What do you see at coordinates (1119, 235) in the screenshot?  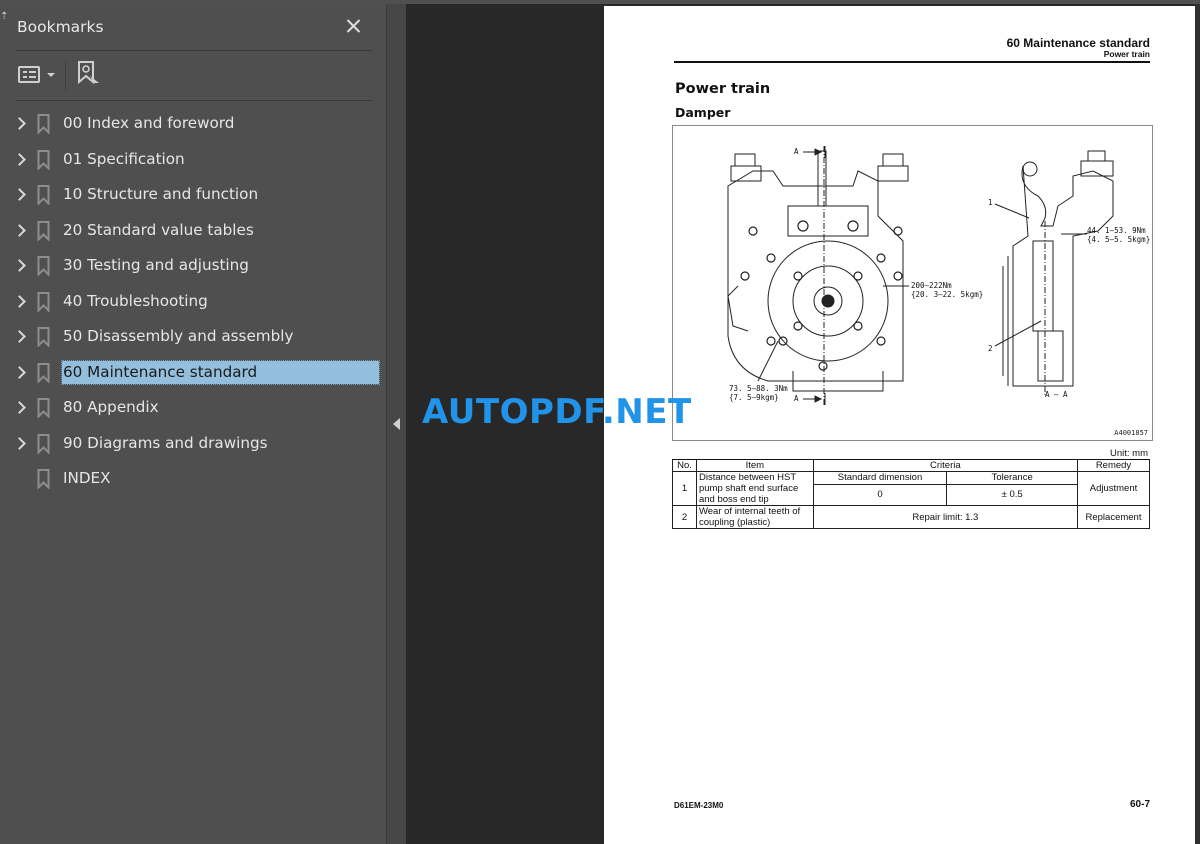 I see `torque-label-right: 44. 1–53. 9Nm {4. 5–5. 5kgm}` at bounding box center [1119, 235].